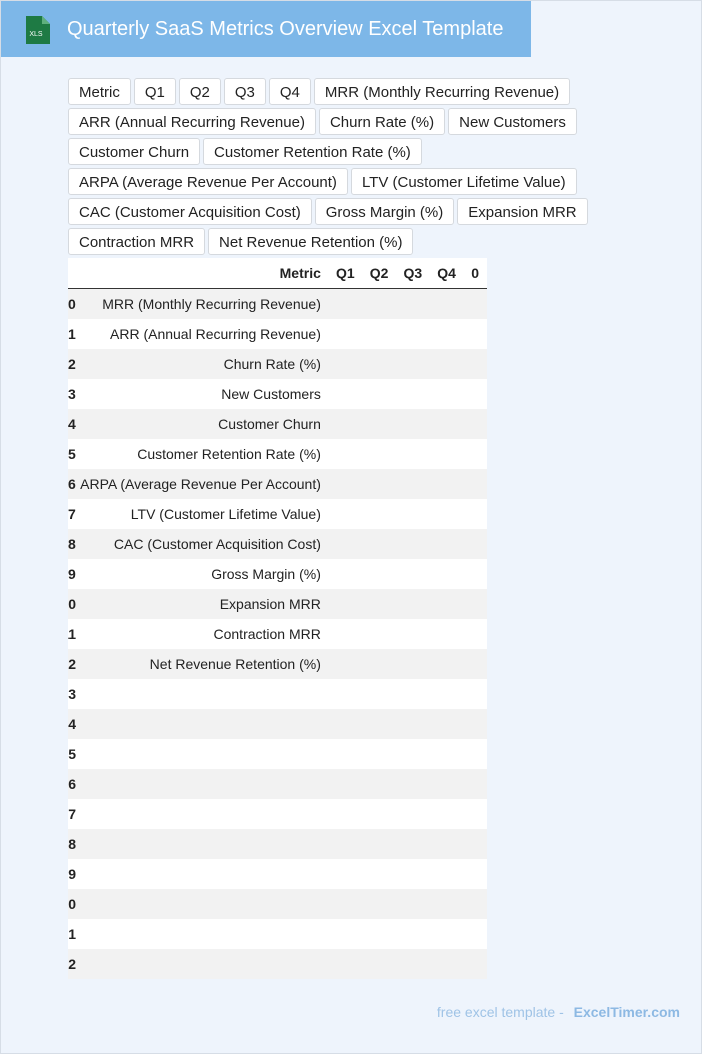 This screenshot has height=1054, width=702. What do you see at coordinates (244, 91) in the screenshot?
I see `column-chip: Q3` at bounding box center [244, 91].